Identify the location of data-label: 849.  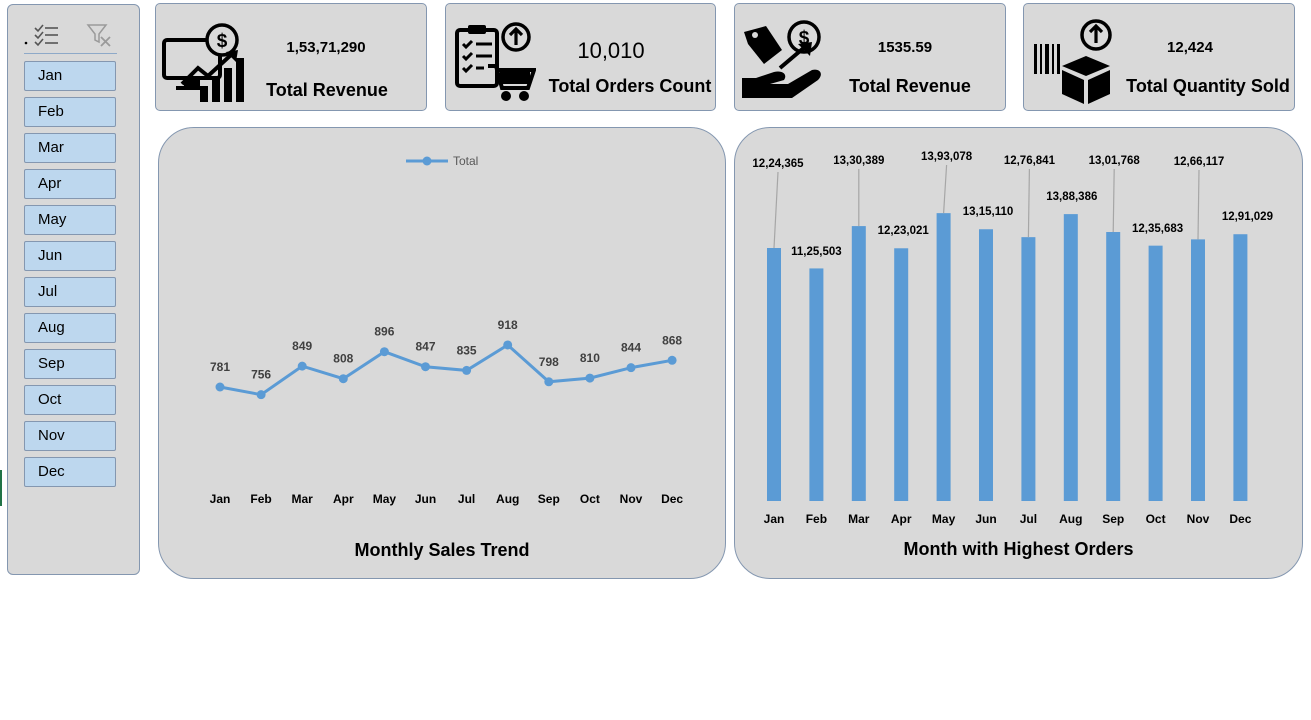
(302, 346).